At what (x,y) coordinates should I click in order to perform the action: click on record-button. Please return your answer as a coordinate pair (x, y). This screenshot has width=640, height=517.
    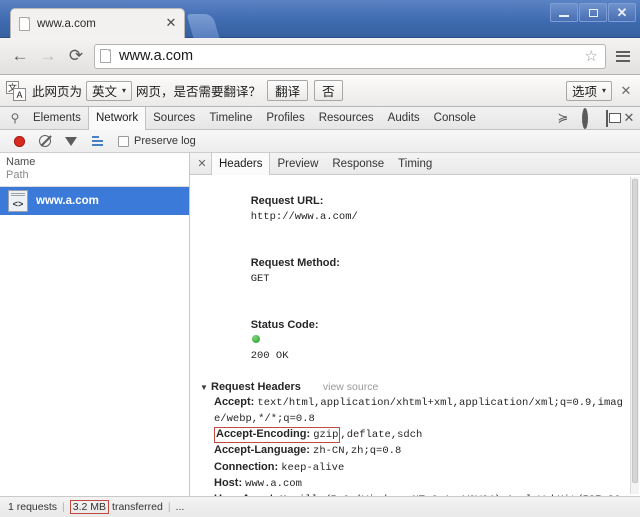
    Looking at the image, I should click on (19, 141).